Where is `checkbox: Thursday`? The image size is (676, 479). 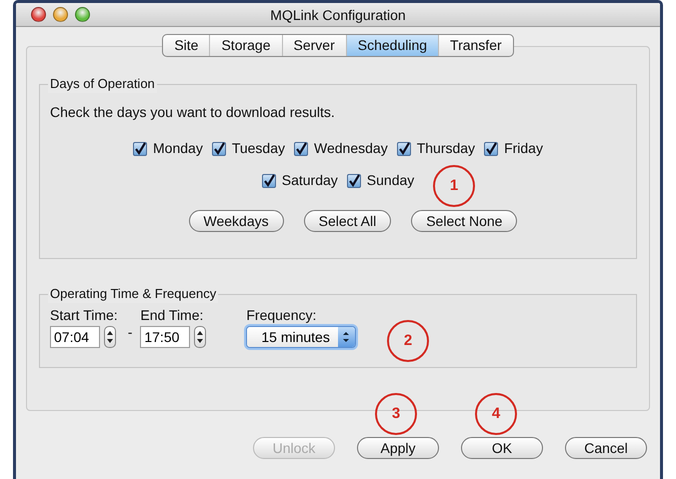
checkbox: Thursday is located at coordinates (436, 148).